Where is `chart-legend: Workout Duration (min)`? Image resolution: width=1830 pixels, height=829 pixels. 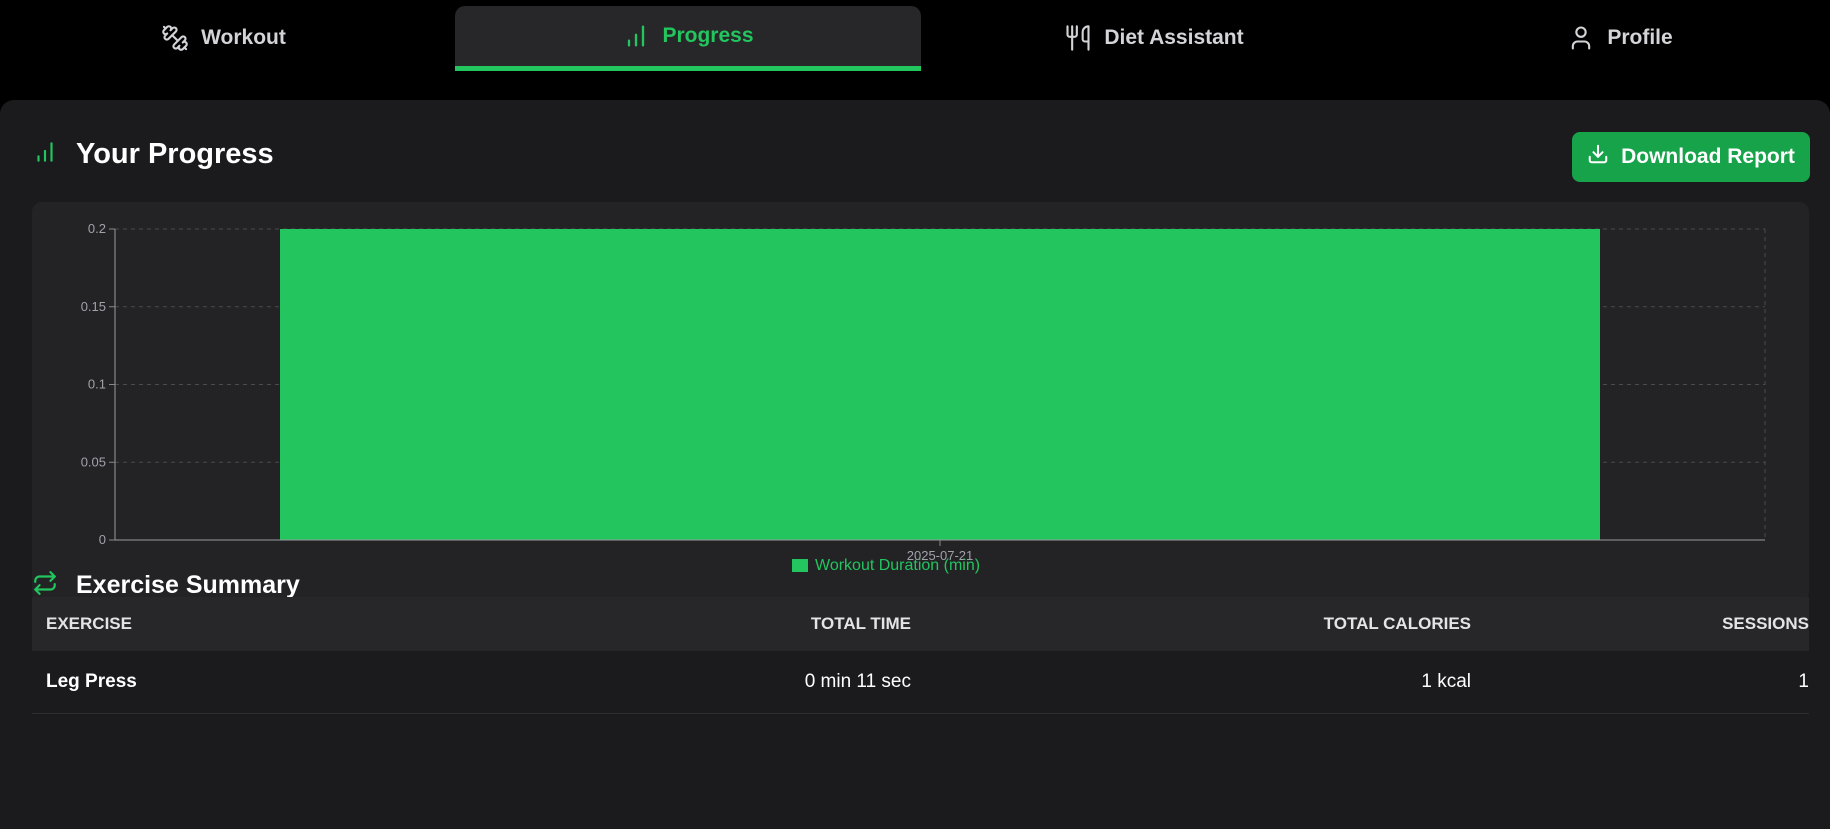 chart-legend: Workout Duration (min) is located at coordinates (886, 565).